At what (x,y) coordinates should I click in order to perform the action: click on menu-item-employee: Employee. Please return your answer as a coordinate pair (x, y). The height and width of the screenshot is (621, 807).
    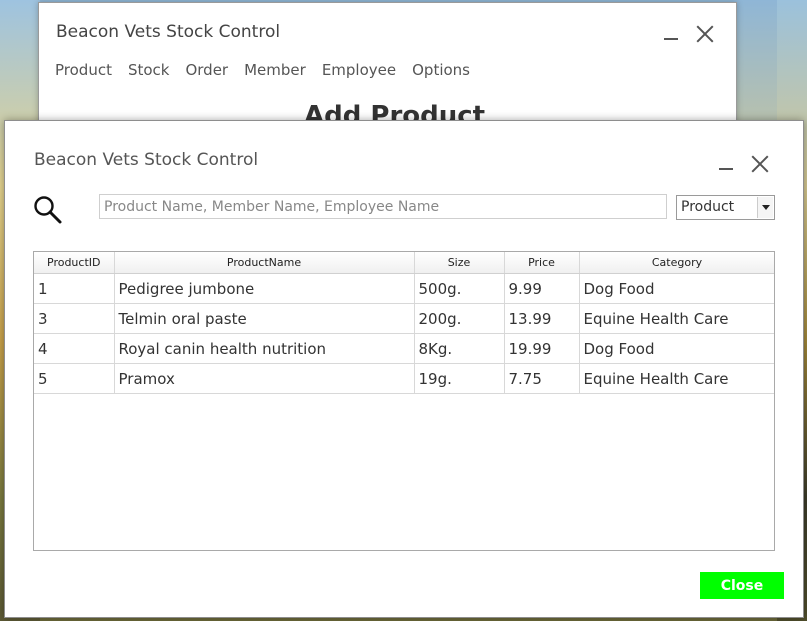
    Looking at the image, I should click on (359, 70).